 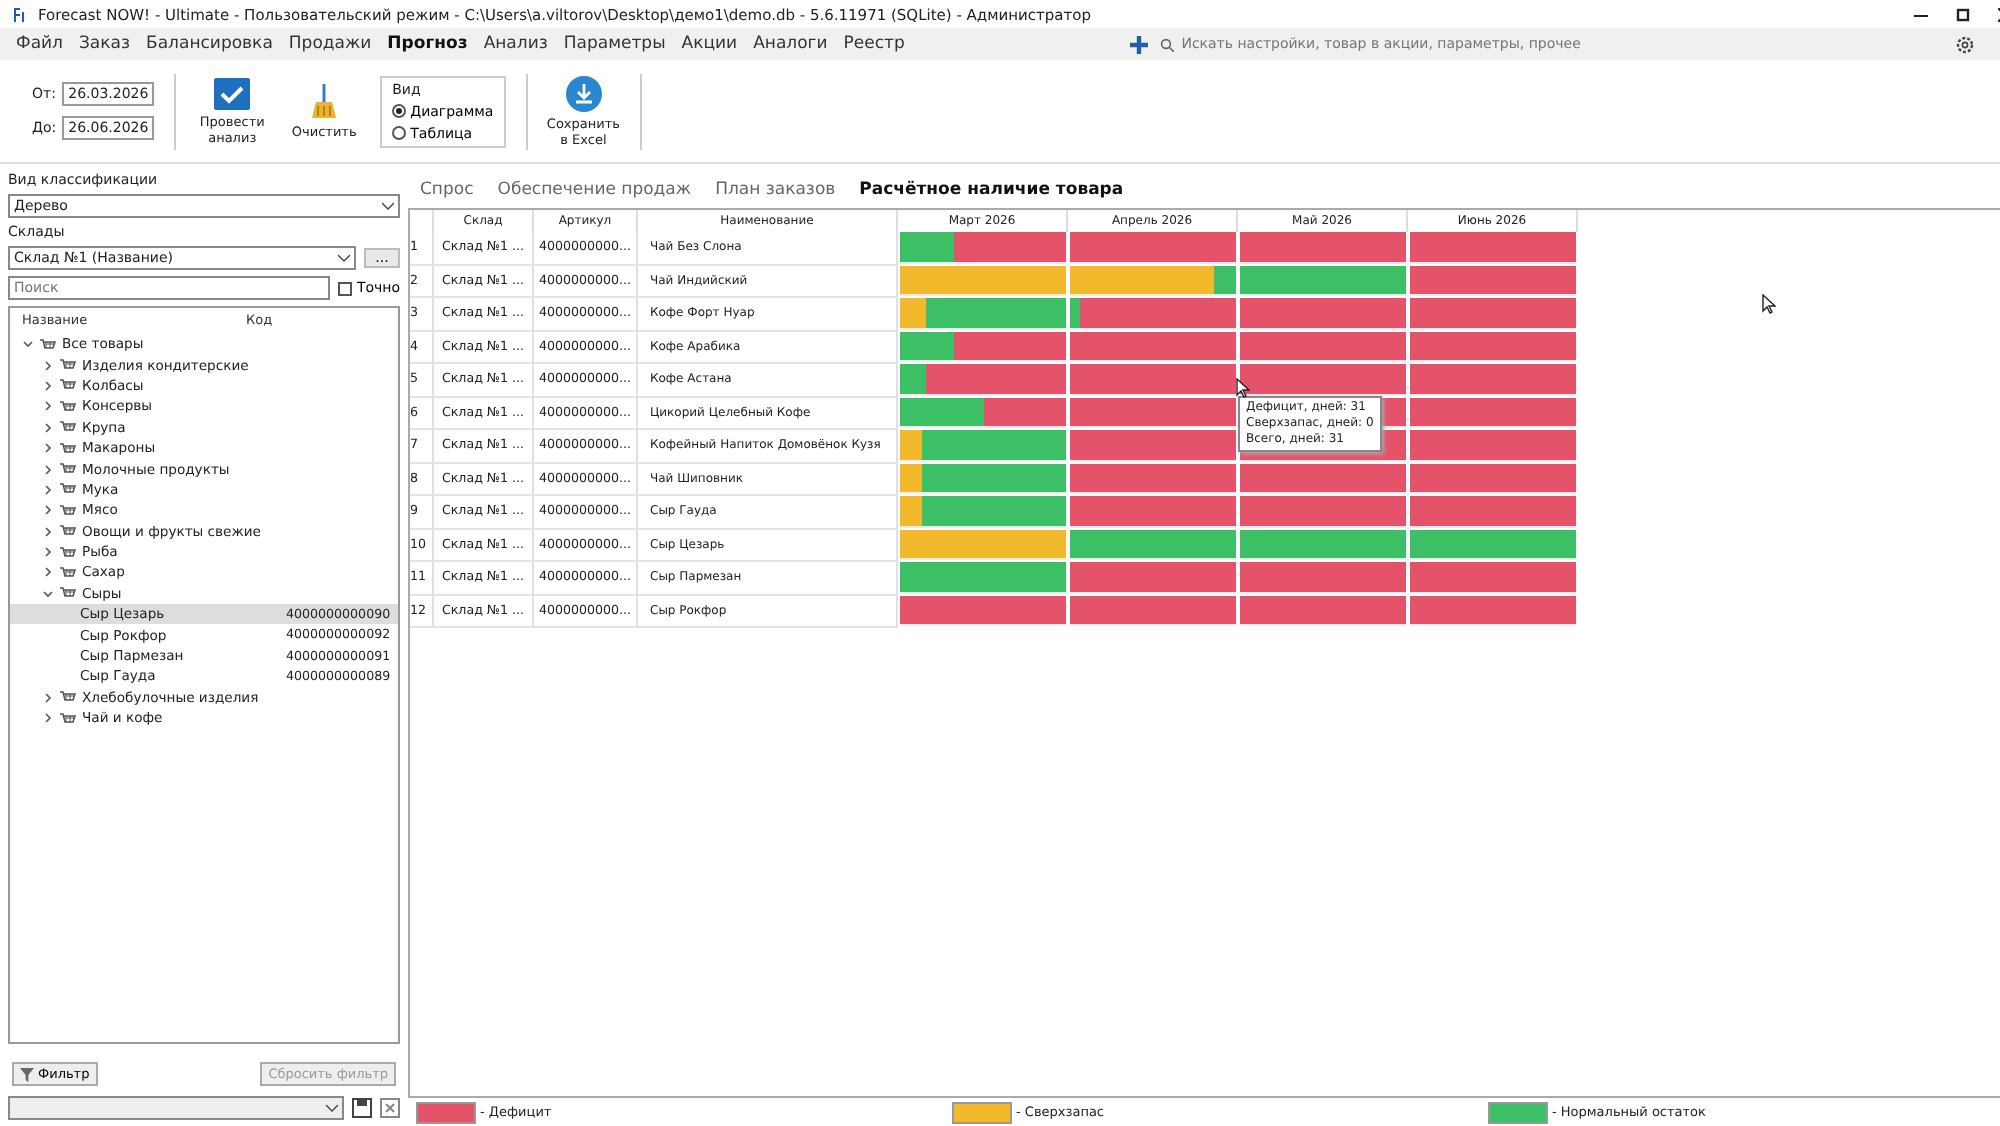 What do you see at coordinates (790, 44) in the screenshot?
I see `menu-item: Аналоги` at bounding box center [790, 44].